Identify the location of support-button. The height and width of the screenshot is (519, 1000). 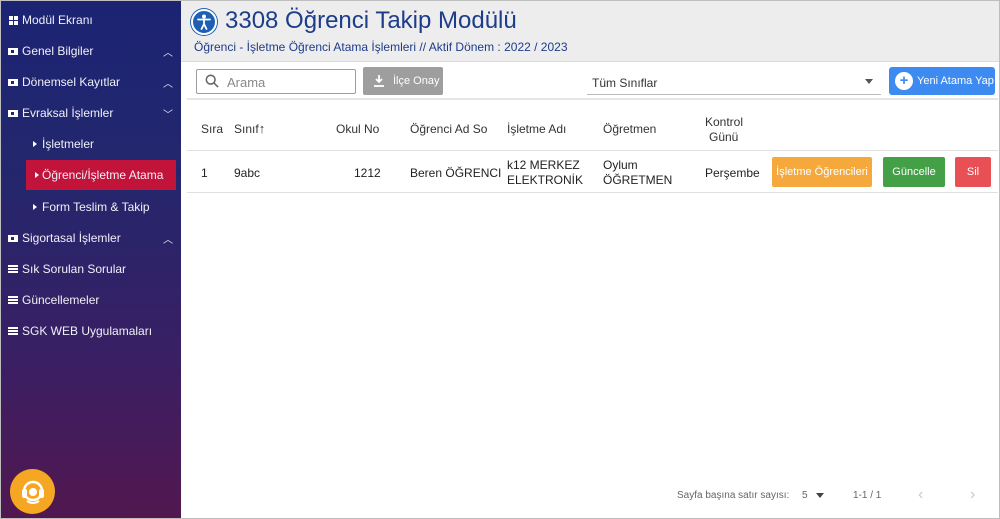
(32, 491).